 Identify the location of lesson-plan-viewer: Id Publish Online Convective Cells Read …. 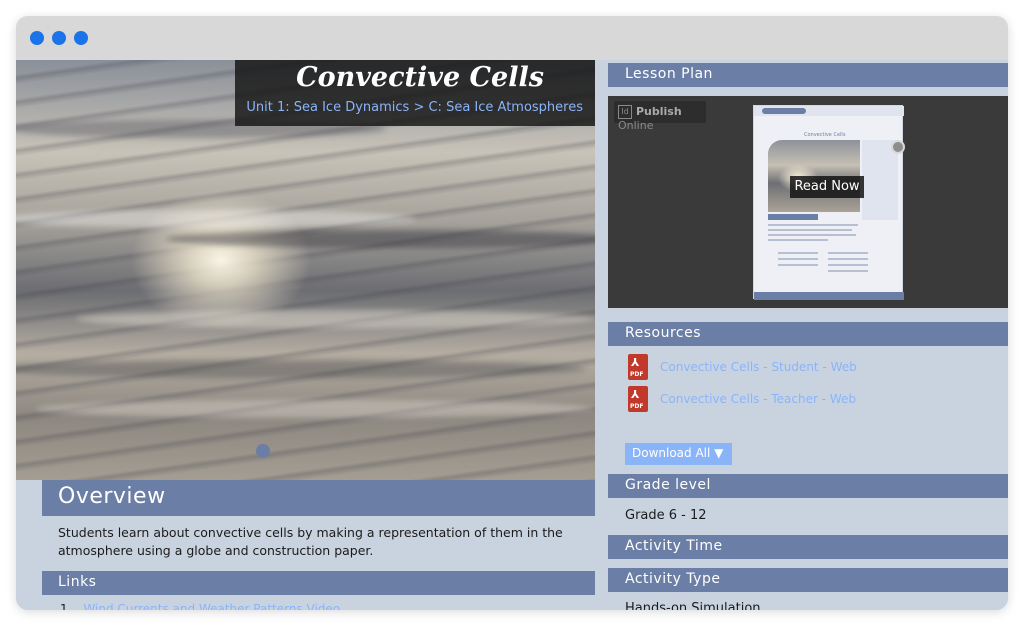
(808, 202).